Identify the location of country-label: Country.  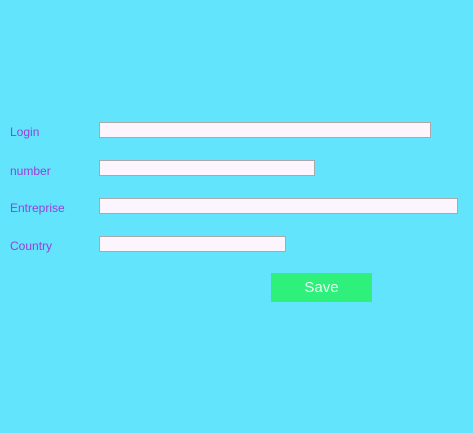
(31, 246).